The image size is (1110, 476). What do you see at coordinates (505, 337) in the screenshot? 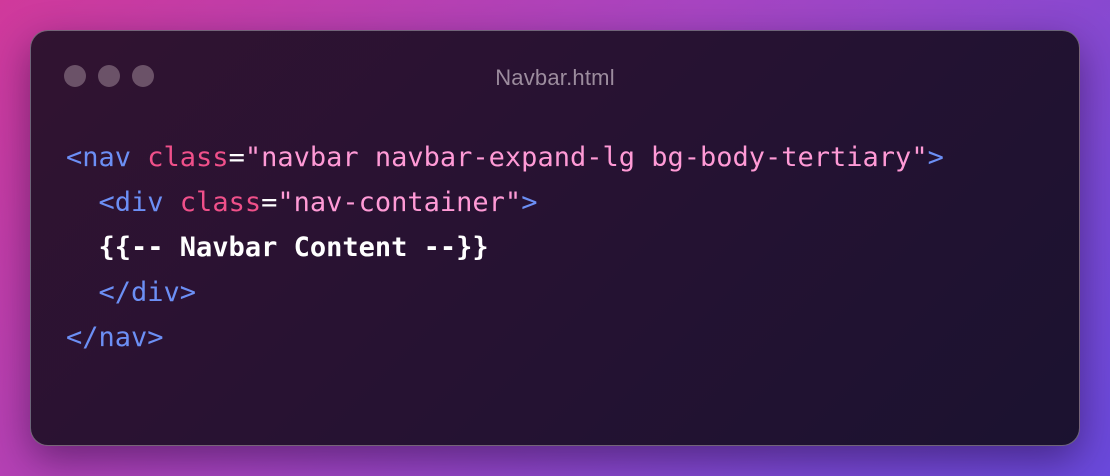
I see `code-line-5: </nav>` at bounding box center [505, 337].